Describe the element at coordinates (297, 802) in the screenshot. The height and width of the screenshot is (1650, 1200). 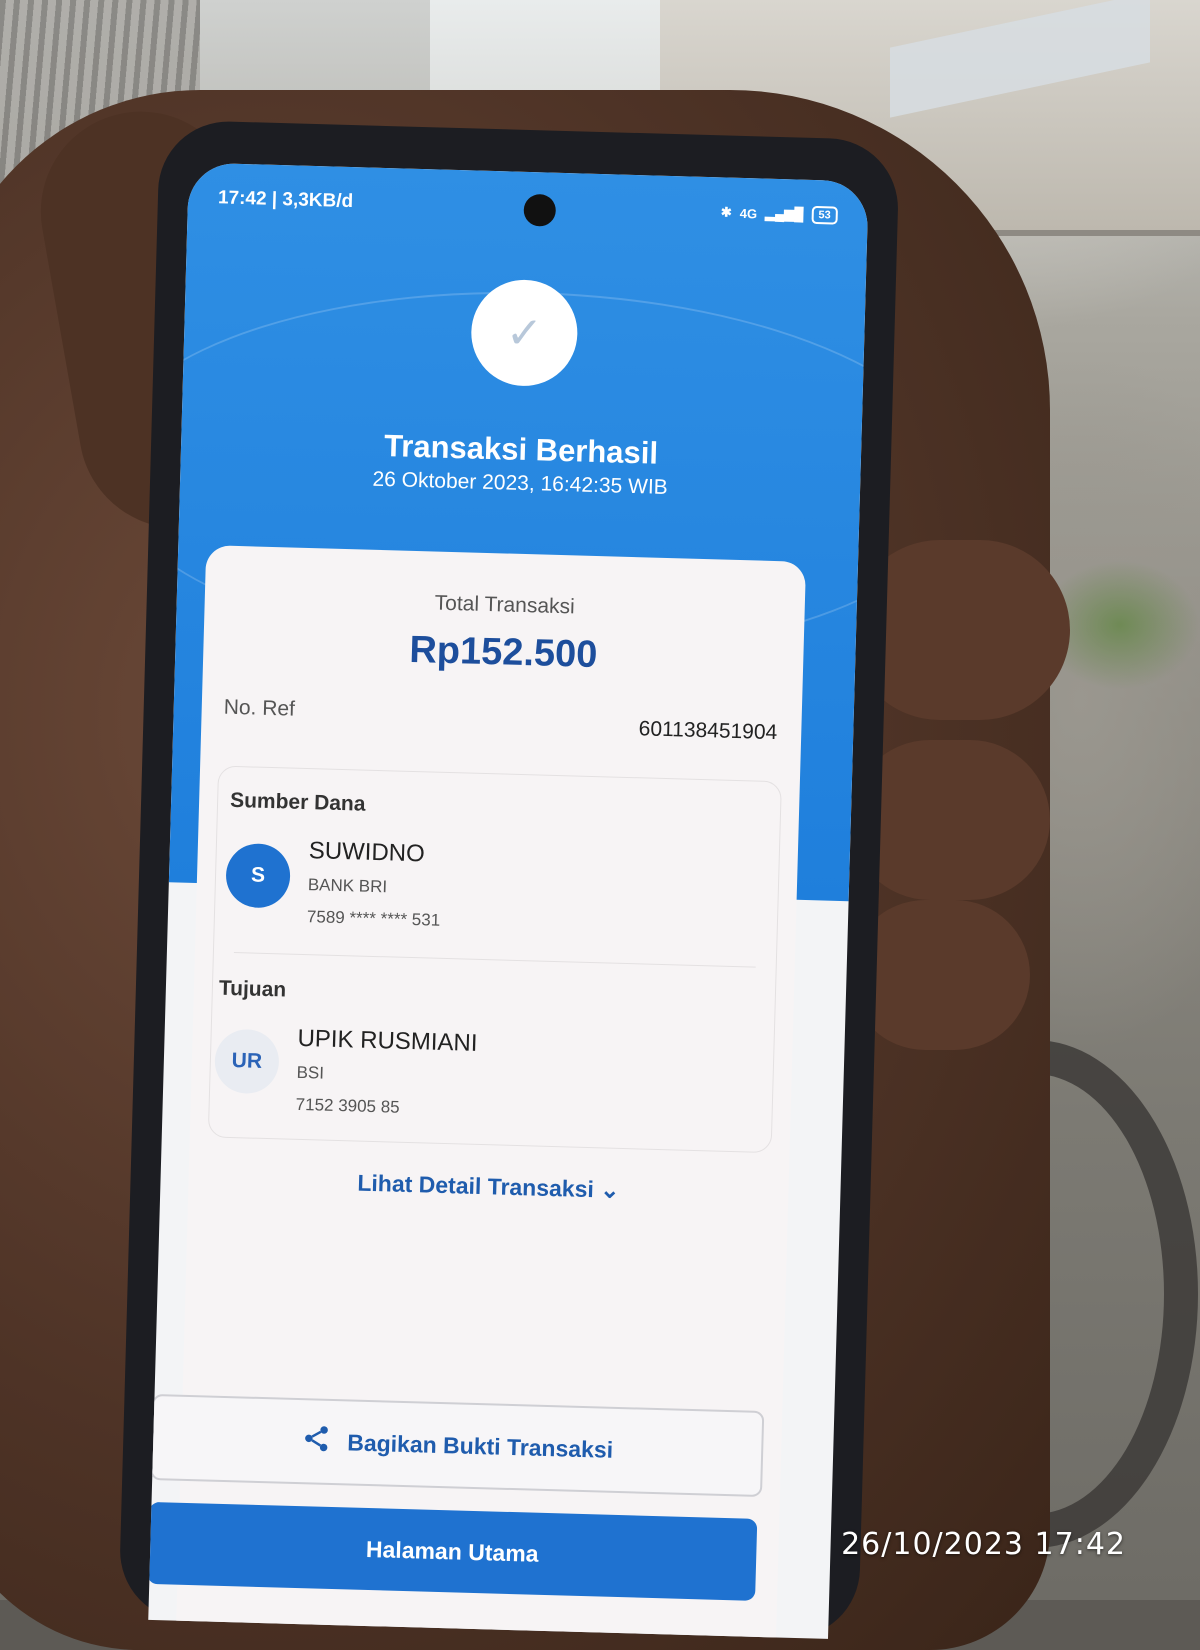
I see `source-label: Sumber Dana` at that location.